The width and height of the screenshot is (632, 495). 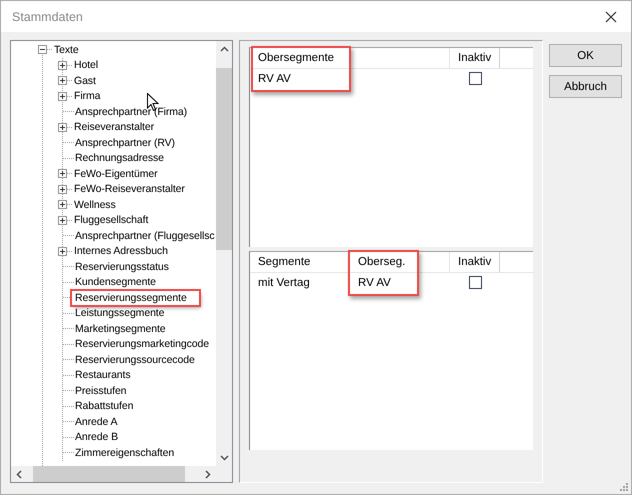 What do you see at coordinates (350, 58) in the screenshot?
I see `column-header: Obersegmente` at bounding box center [350, 58].